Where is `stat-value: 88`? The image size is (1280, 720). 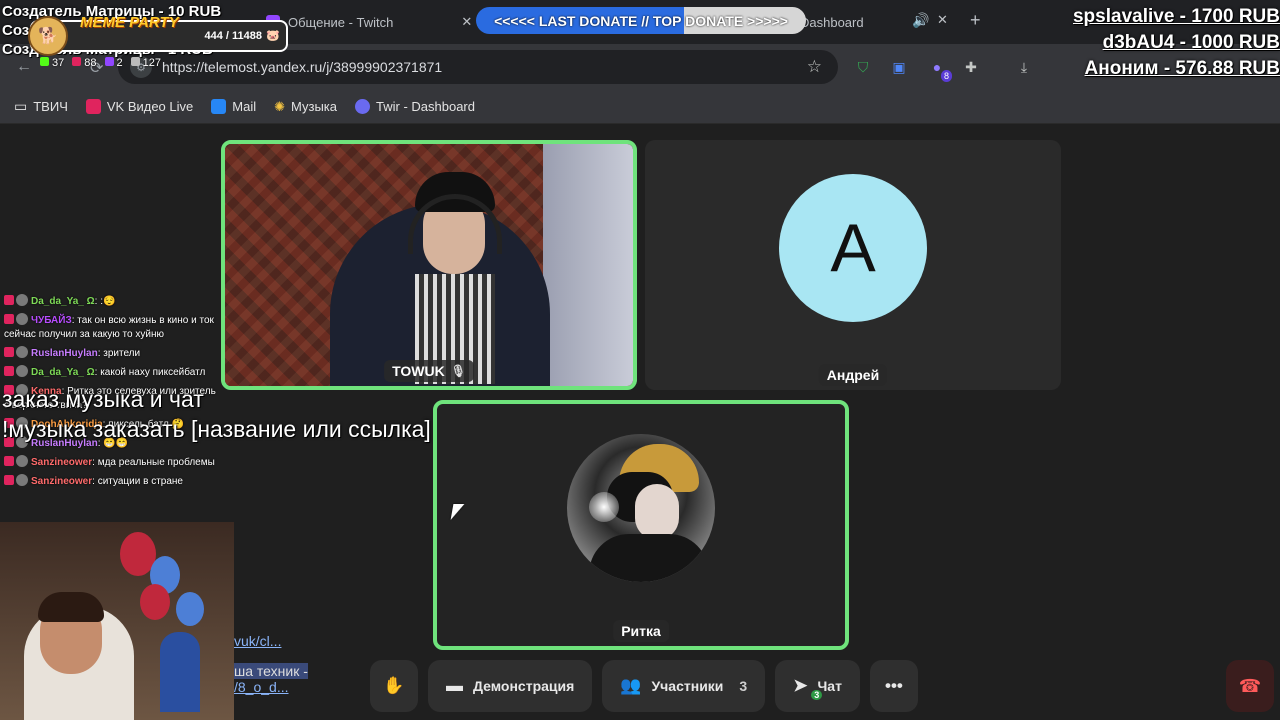
stat-value: 88 is located at coordinates (90, 63).